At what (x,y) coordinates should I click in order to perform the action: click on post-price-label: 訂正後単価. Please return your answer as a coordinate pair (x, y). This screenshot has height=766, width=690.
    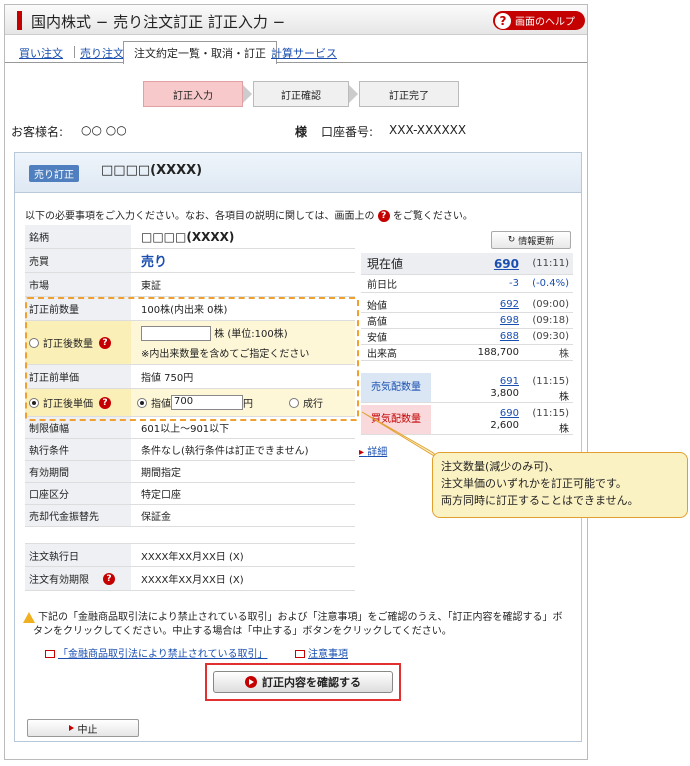
    Looking at the image, I should click on (68, 404).